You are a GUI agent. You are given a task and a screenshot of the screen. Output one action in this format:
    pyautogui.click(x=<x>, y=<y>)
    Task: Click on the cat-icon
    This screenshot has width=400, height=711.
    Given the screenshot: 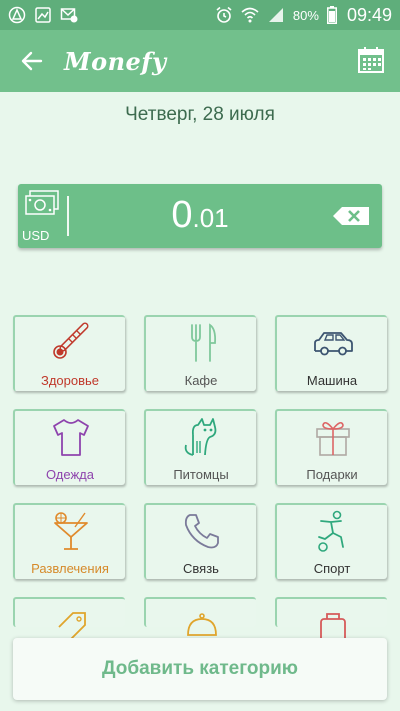 What is the action you would take?
    pyautogui.click(x=200, y=437)
    